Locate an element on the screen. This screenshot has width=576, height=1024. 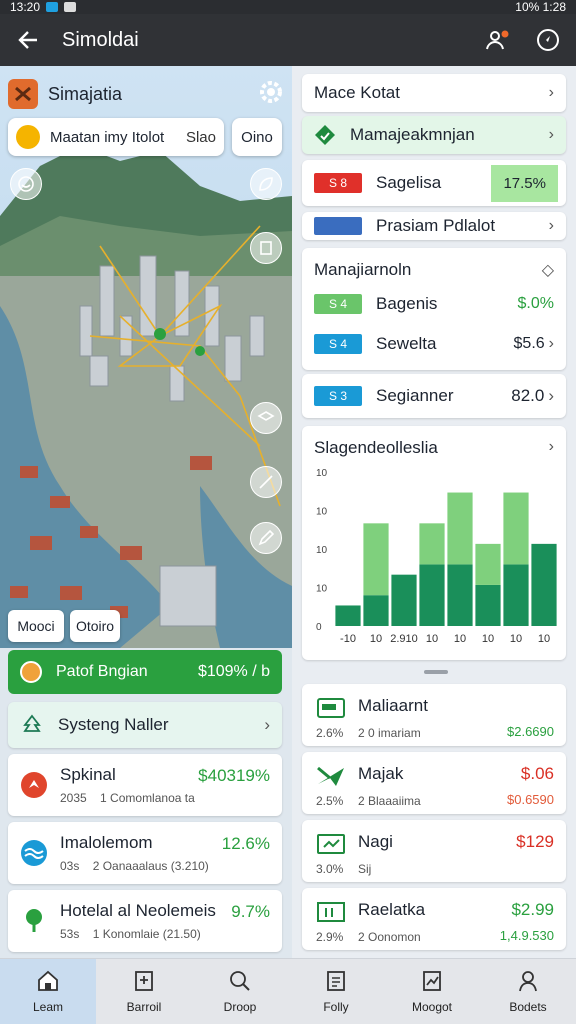
map-header: Simajatia is located at coordinates (146, 94).